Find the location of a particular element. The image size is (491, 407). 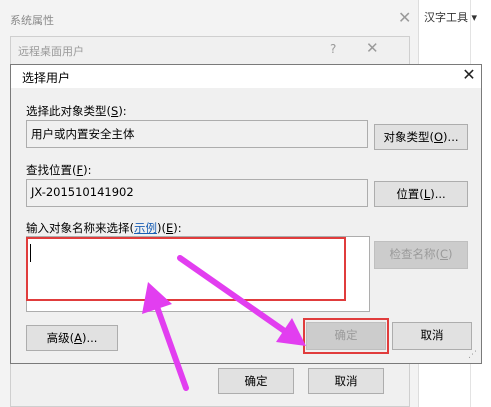

system-properties-title: 系统属性 is located at coordinates (32, 20).